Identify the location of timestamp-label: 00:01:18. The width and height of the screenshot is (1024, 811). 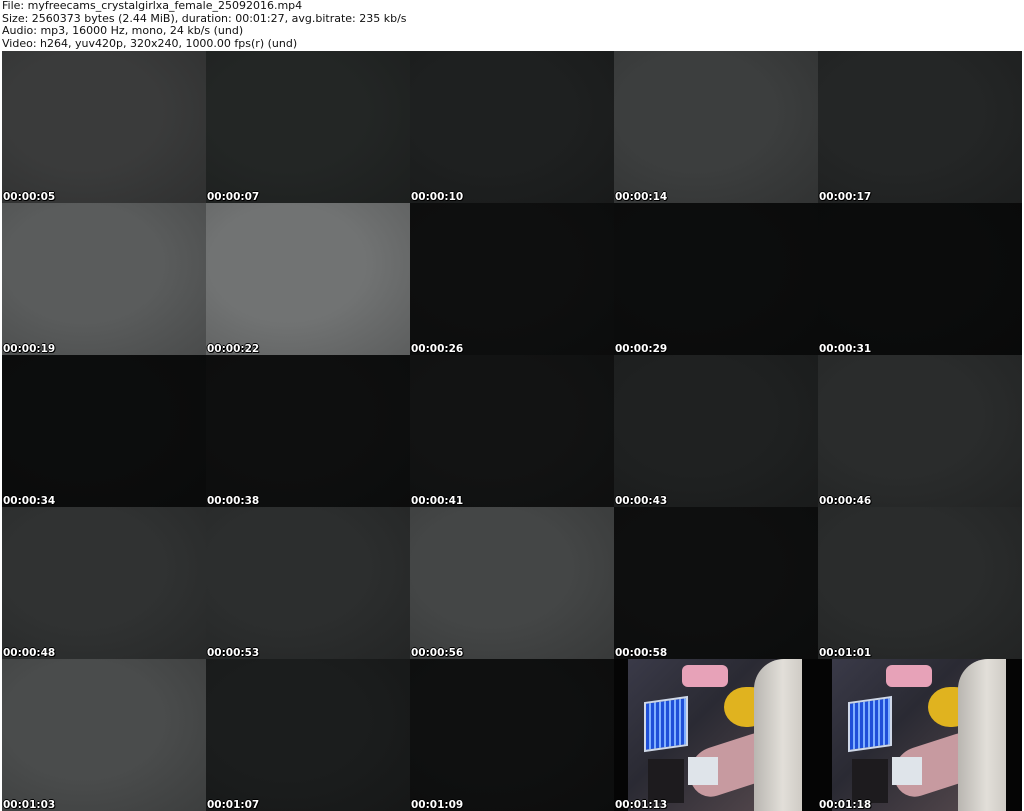
(845, 805).